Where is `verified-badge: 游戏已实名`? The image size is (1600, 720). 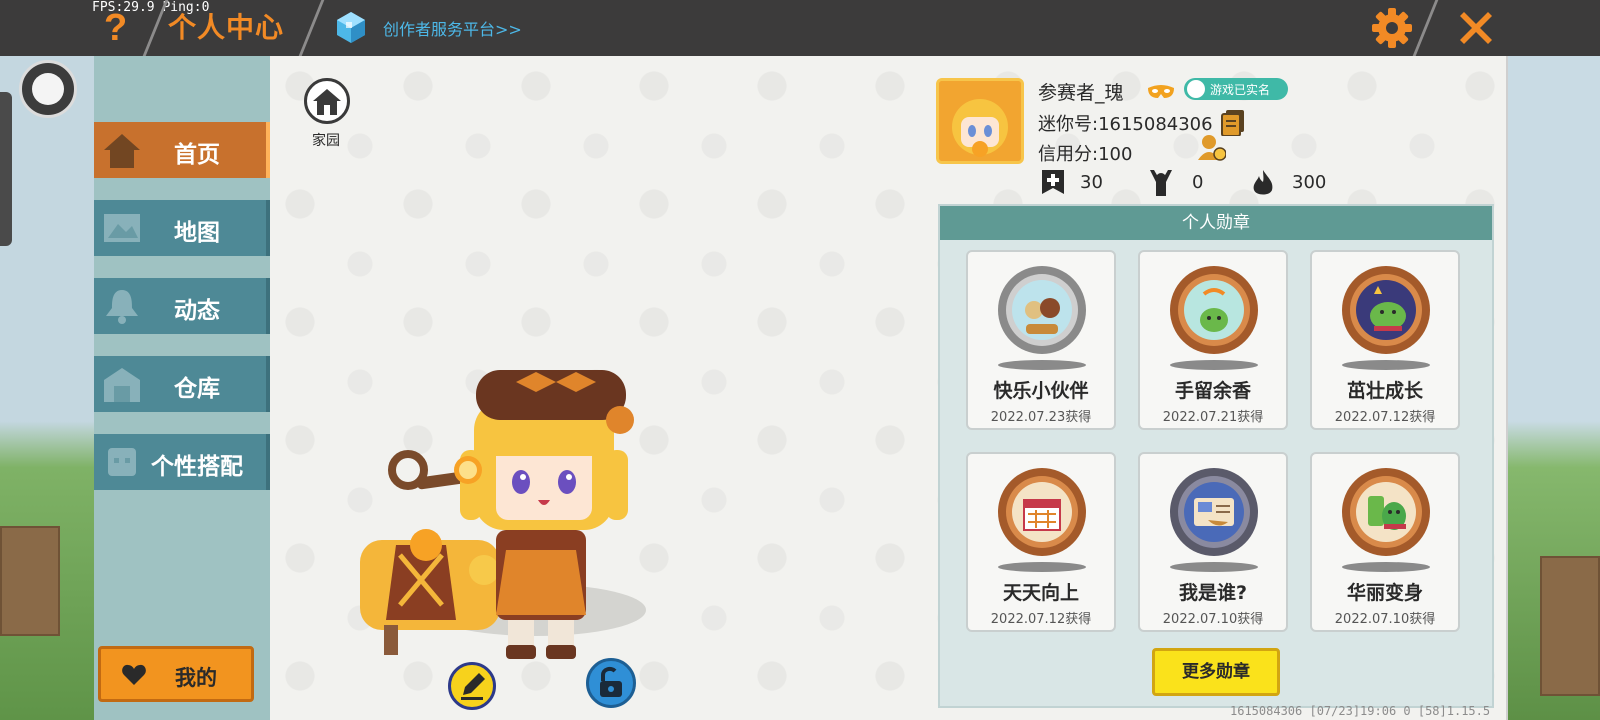
verified-badge: 游戏已实名 is located at coordinates (1236, 89).